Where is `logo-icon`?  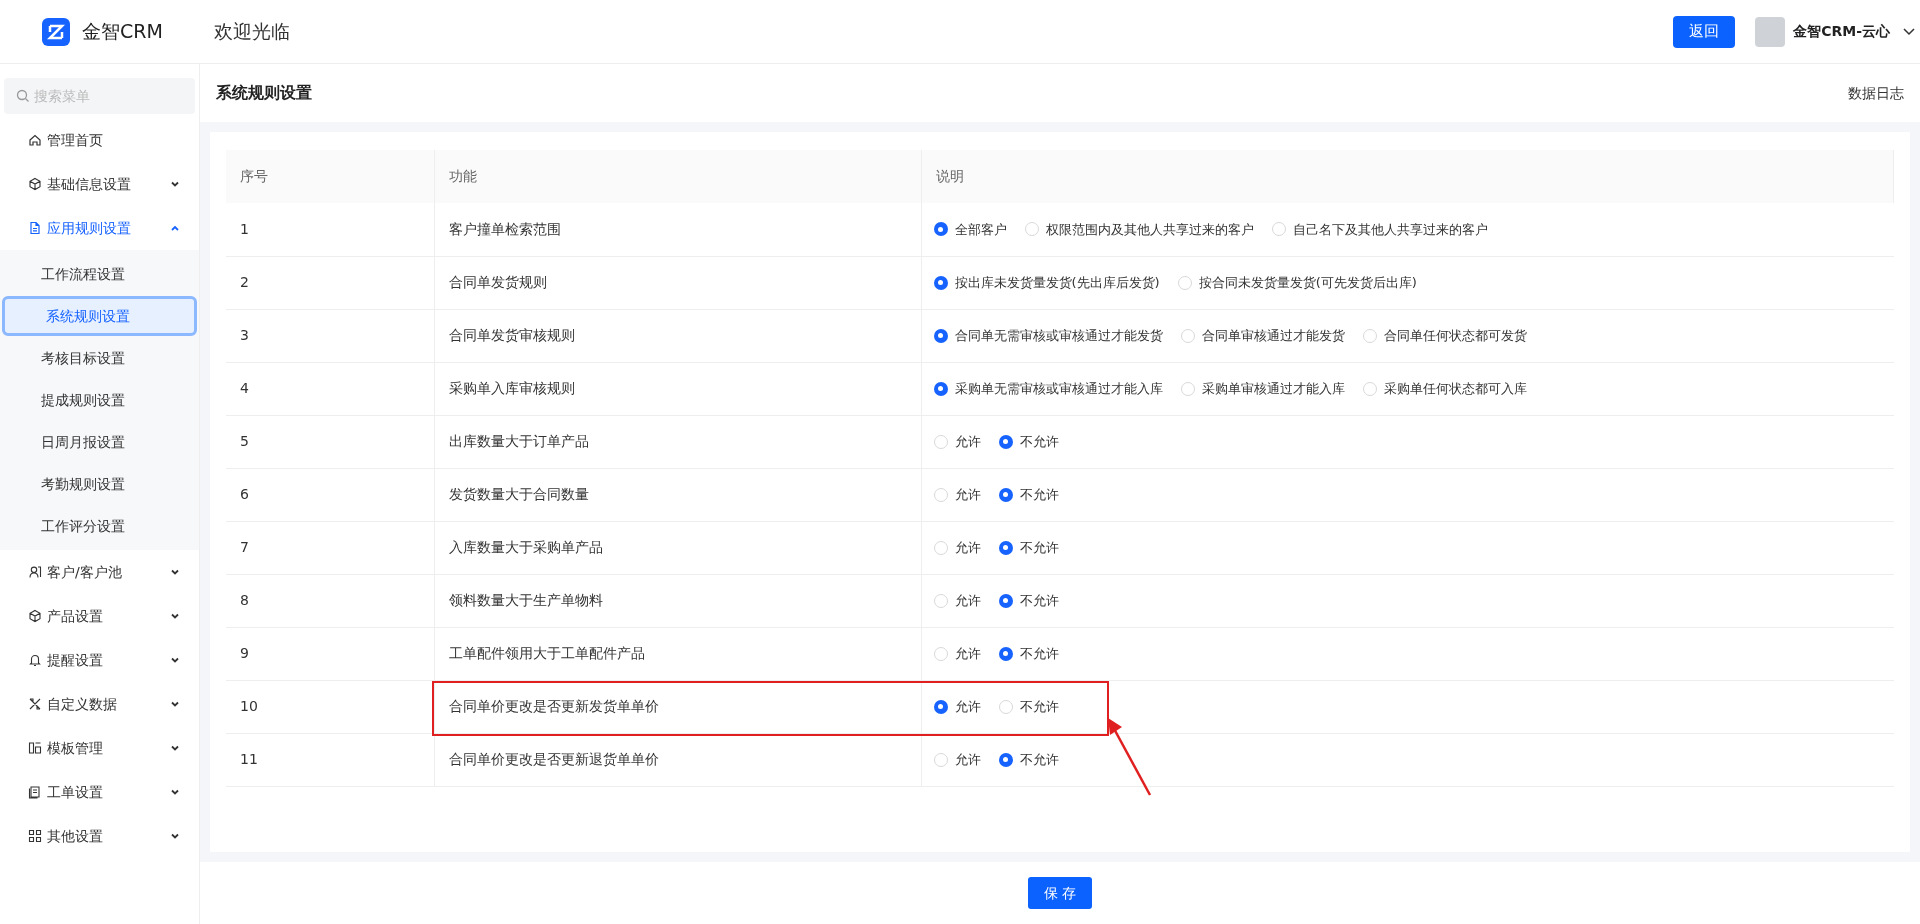 logo-icon is located at coordinates (56, 31).